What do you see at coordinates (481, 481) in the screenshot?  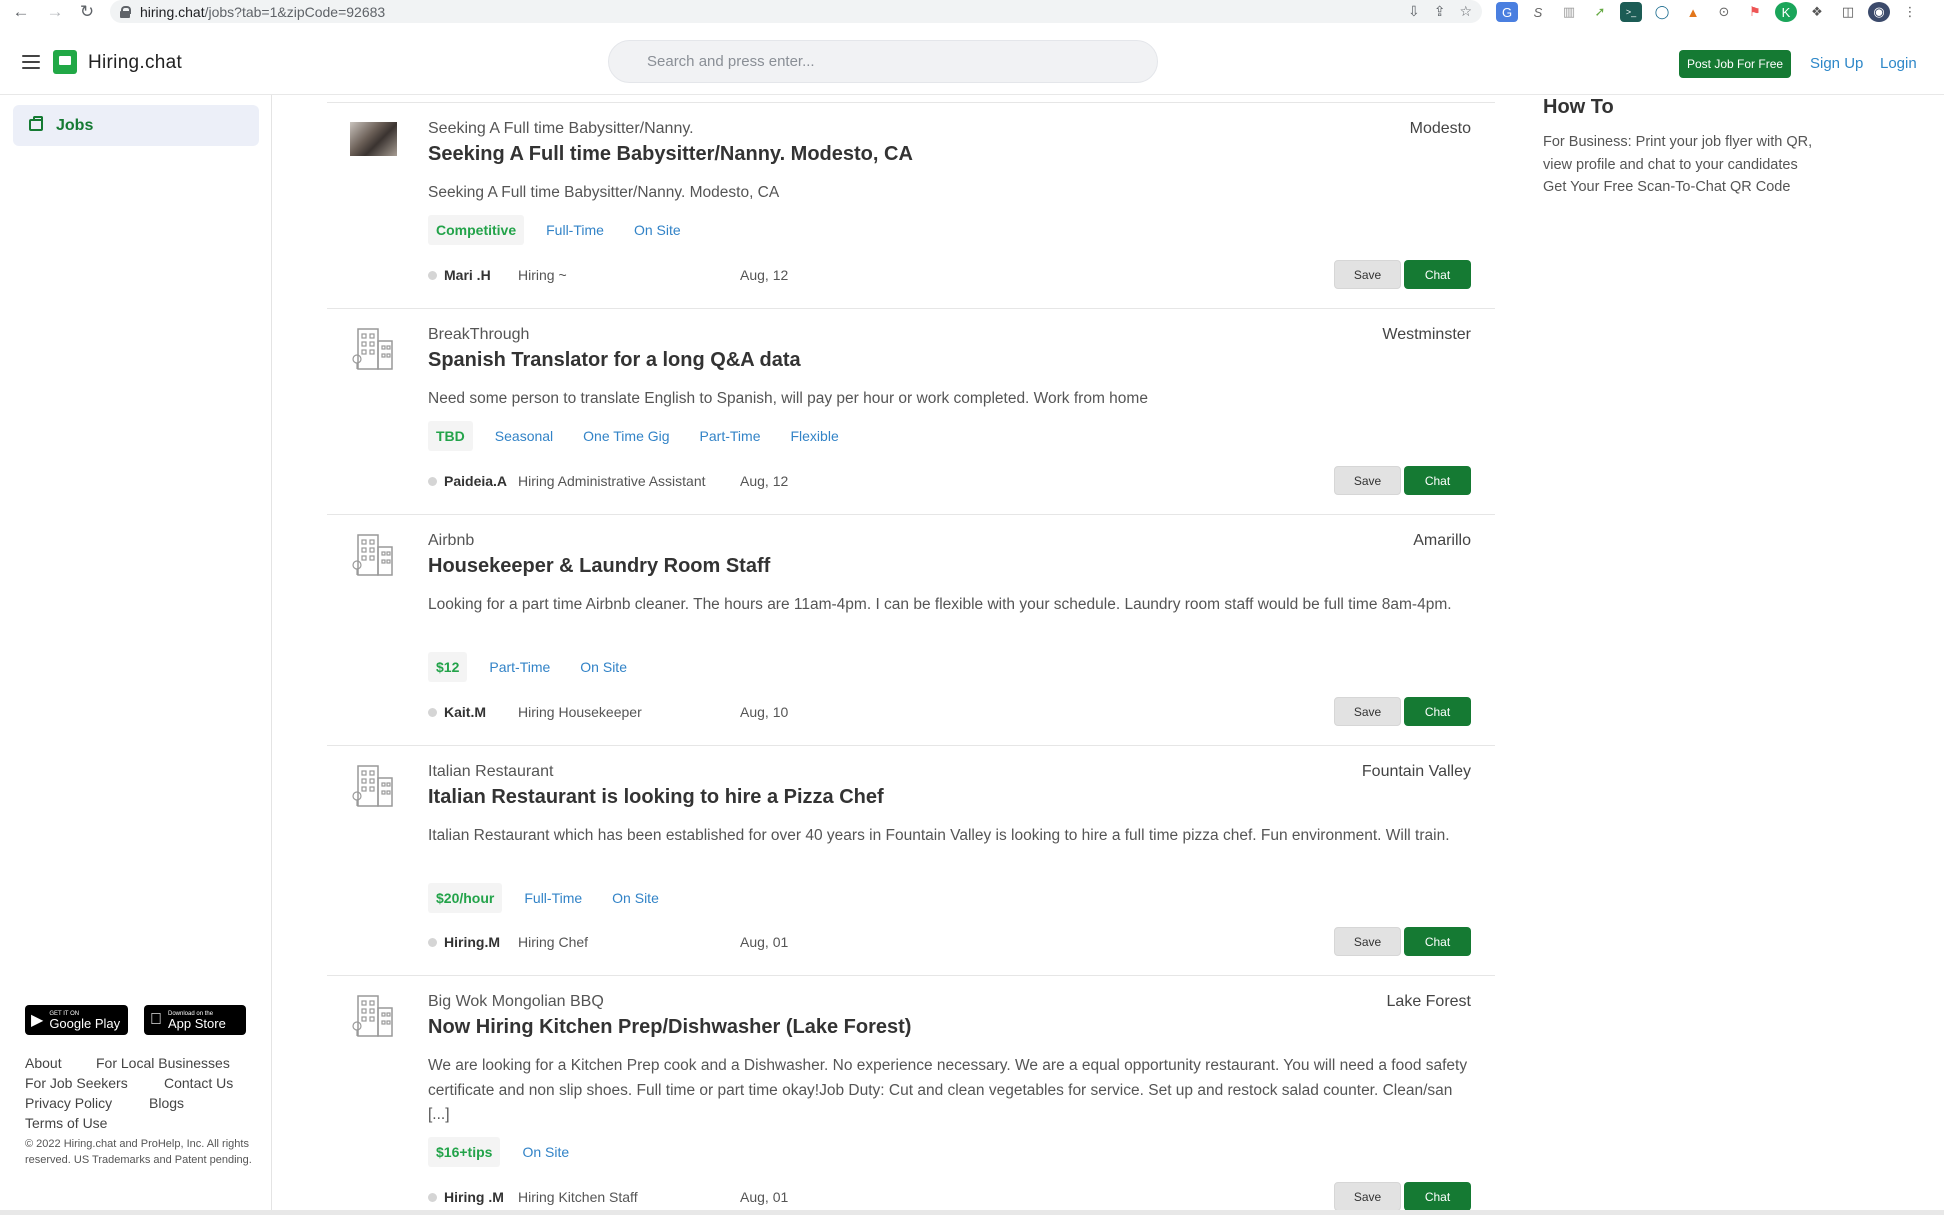 I see `job-poster: Paideia.A` at bounding box center [481, 481].